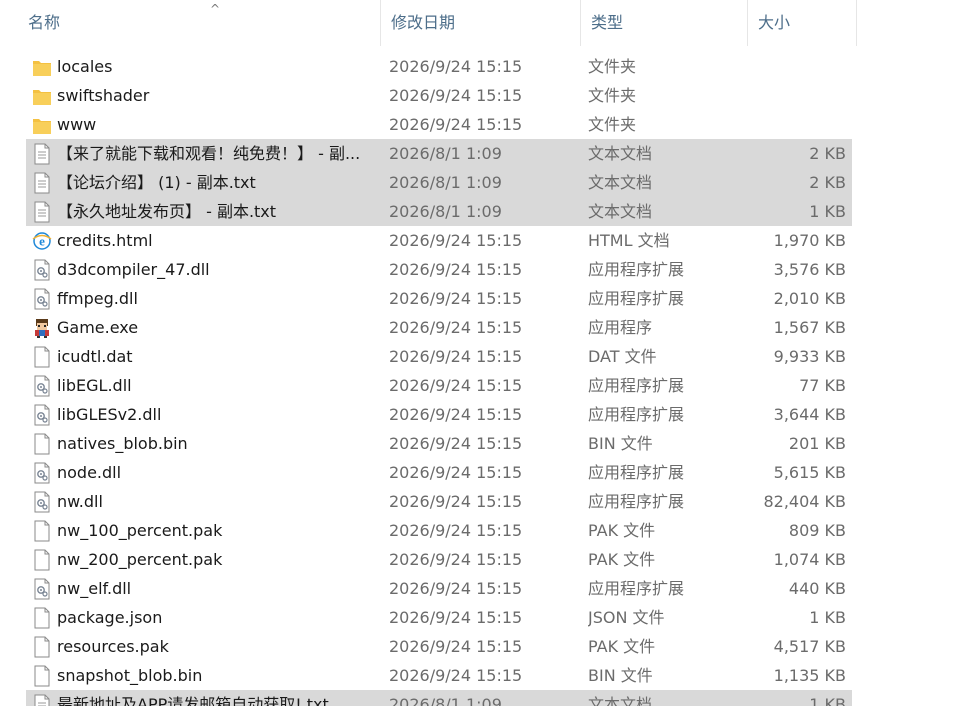 The image size is (960, 706). What do you see at coordinates (817, 588) in the screenshot?
I see `file-size: 440 KB` at bounding box center [817, 588].